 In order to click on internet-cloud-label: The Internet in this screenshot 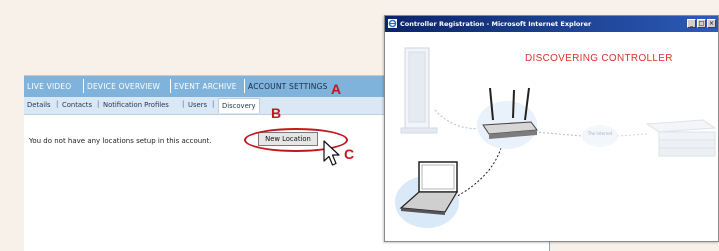, I will do `click(600, 133)`.